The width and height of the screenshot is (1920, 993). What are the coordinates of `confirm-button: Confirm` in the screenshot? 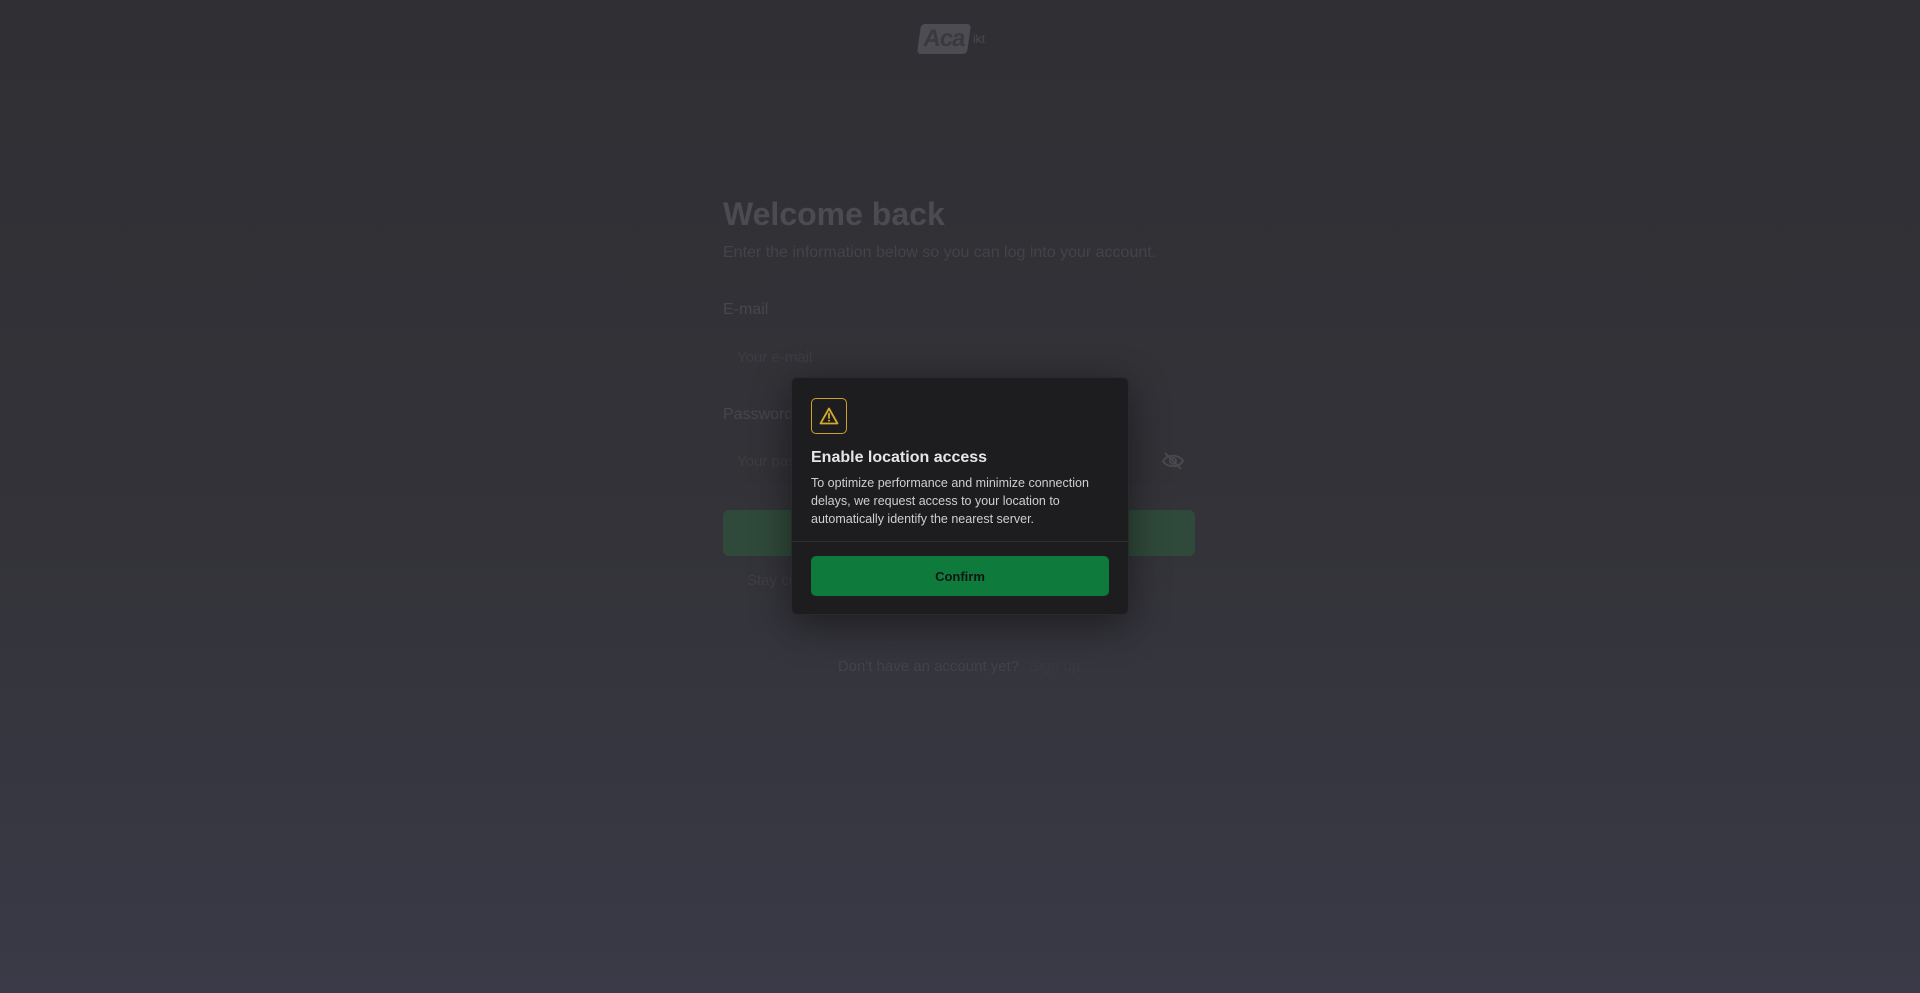 It's located at (960, 576).